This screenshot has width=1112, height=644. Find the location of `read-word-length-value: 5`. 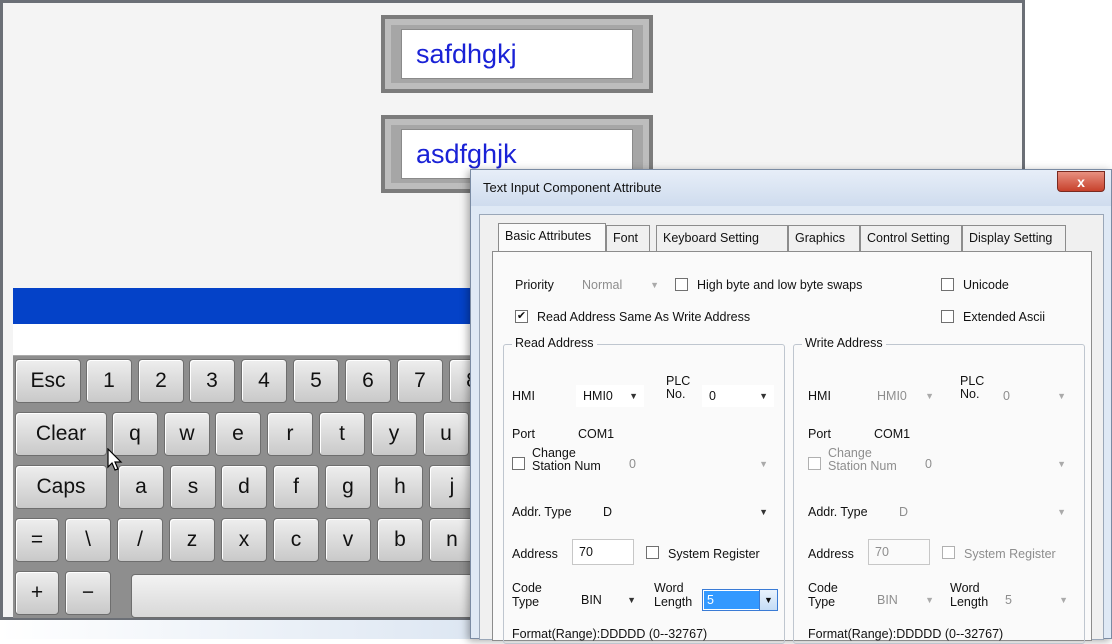

read-word-length-value: 5 is located at coordinates (732, 600).